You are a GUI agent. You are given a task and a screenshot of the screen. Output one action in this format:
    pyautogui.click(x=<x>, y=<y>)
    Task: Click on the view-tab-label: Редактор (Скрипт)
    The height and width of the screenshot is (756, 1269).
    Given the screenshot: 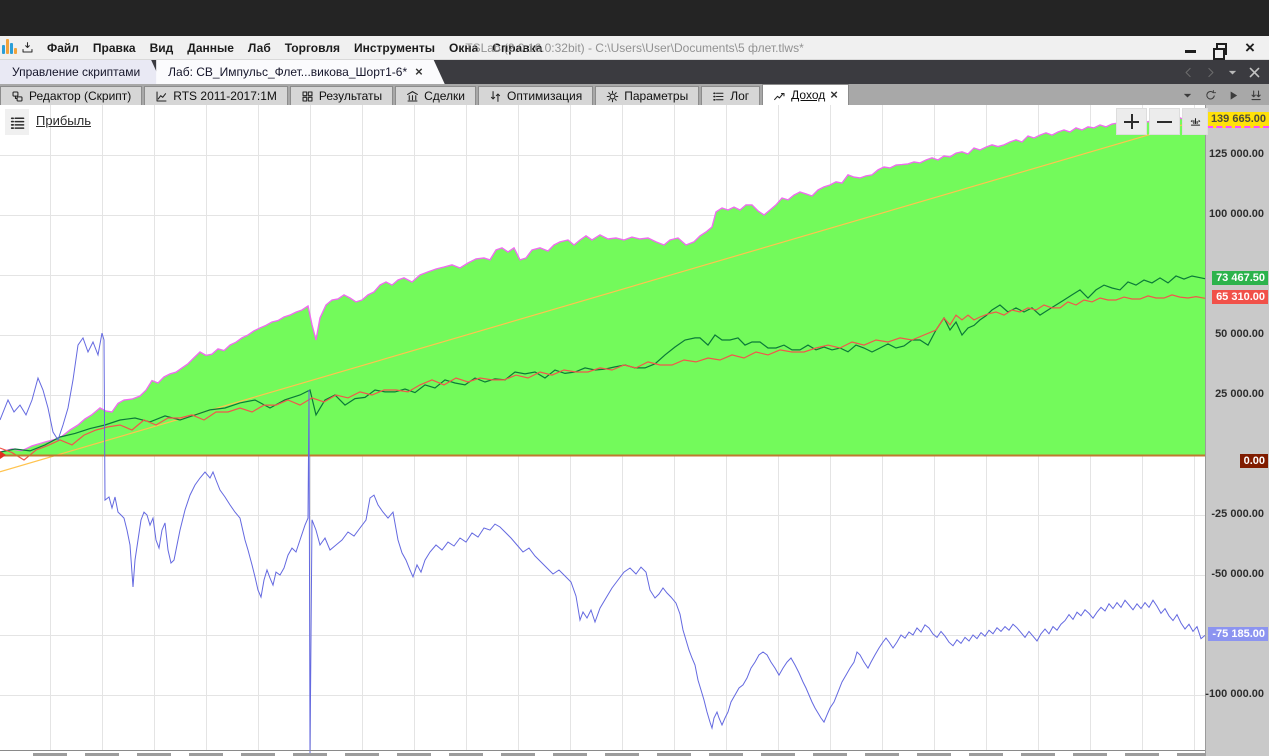 What is the action you would take?
    pyautogui.click(x=80, y=96)
    